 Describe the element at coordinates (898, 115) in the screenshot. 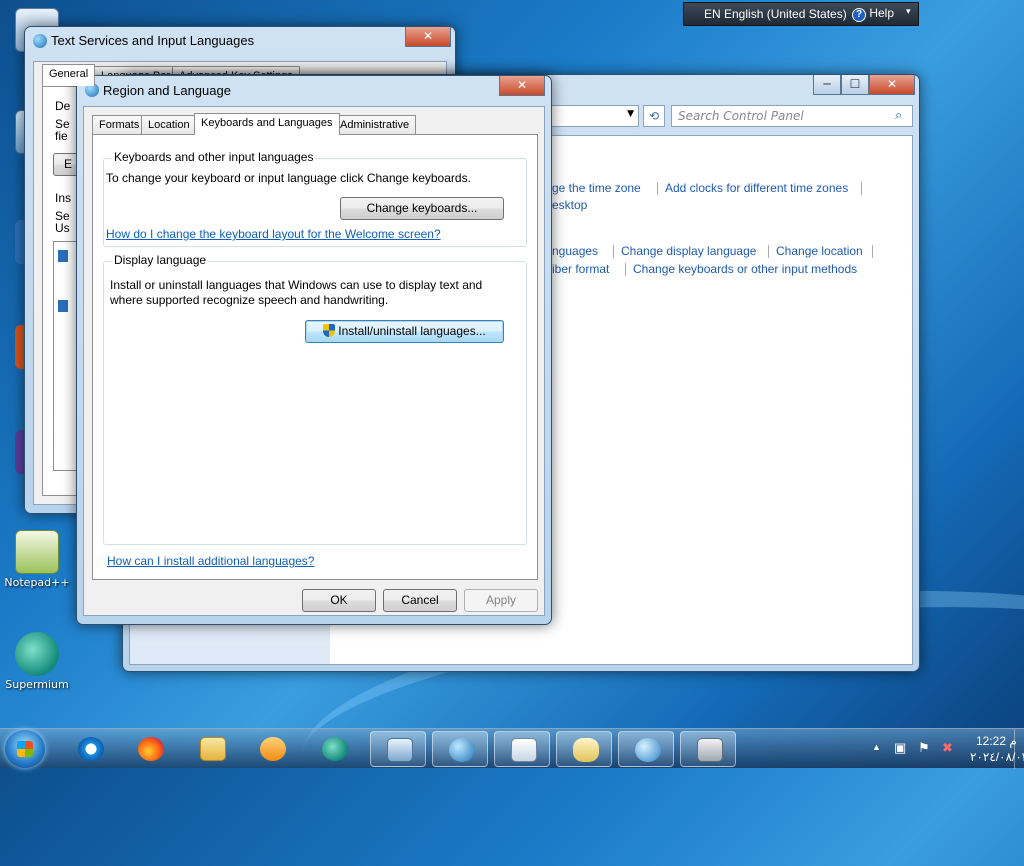

I see `search-icon: ⌕` at that location.